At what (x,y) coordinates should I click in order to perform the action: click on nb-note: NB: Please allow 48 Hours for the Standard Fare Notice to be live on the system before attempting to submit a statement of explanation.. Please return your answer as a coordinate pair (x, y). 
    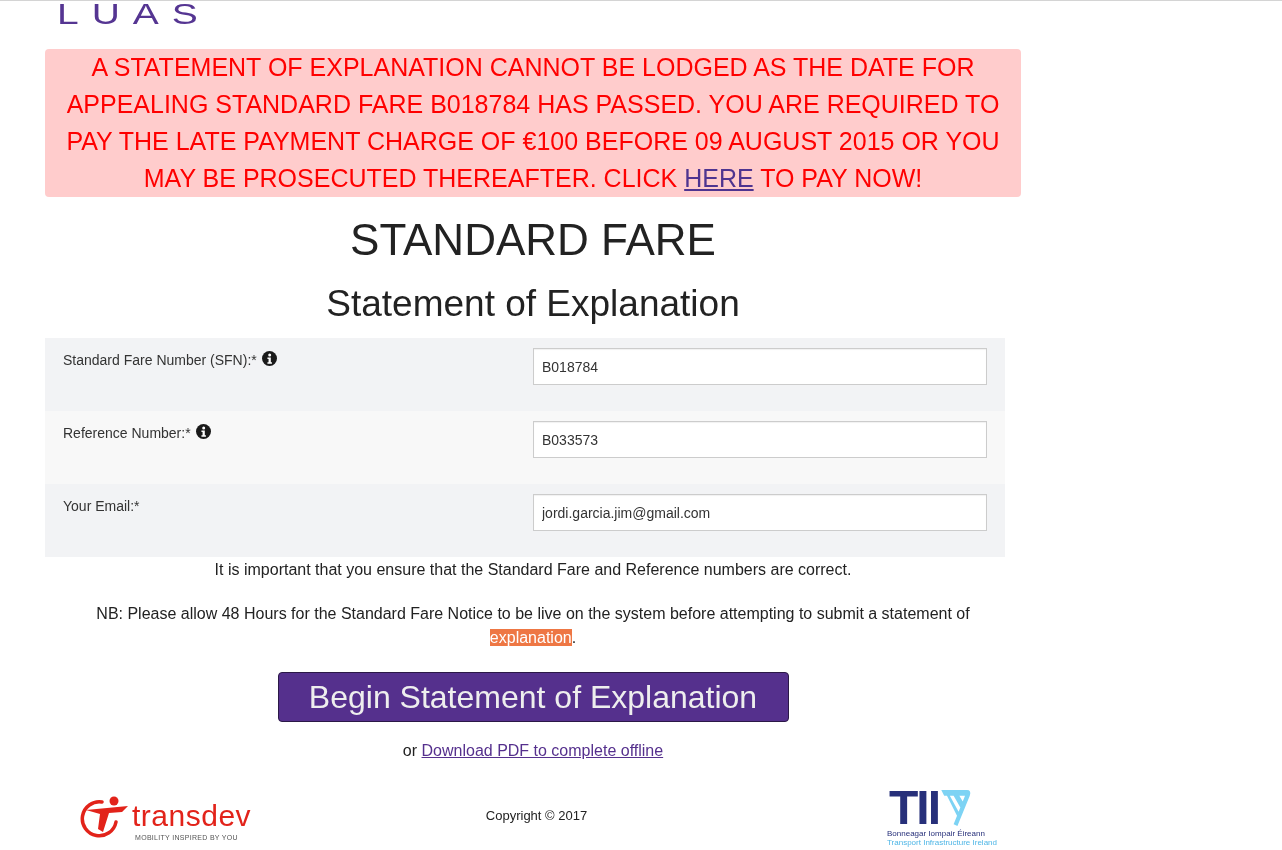
    Looking at the image, I should click on (533, 626).